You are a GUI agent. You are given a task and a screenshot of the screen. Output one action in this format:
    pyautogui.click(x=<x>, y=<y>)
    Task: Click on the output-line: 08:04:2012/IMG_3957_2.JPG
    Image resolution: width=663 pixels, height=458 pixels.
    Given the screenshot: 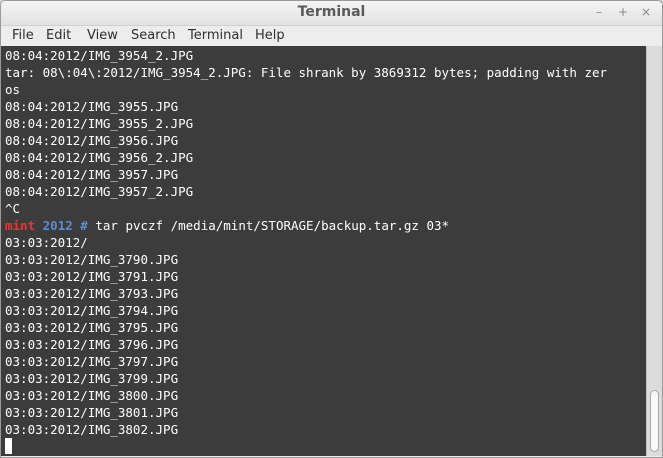 What is the action you would take?
    pyautogui.click(x=99, y=191)
    